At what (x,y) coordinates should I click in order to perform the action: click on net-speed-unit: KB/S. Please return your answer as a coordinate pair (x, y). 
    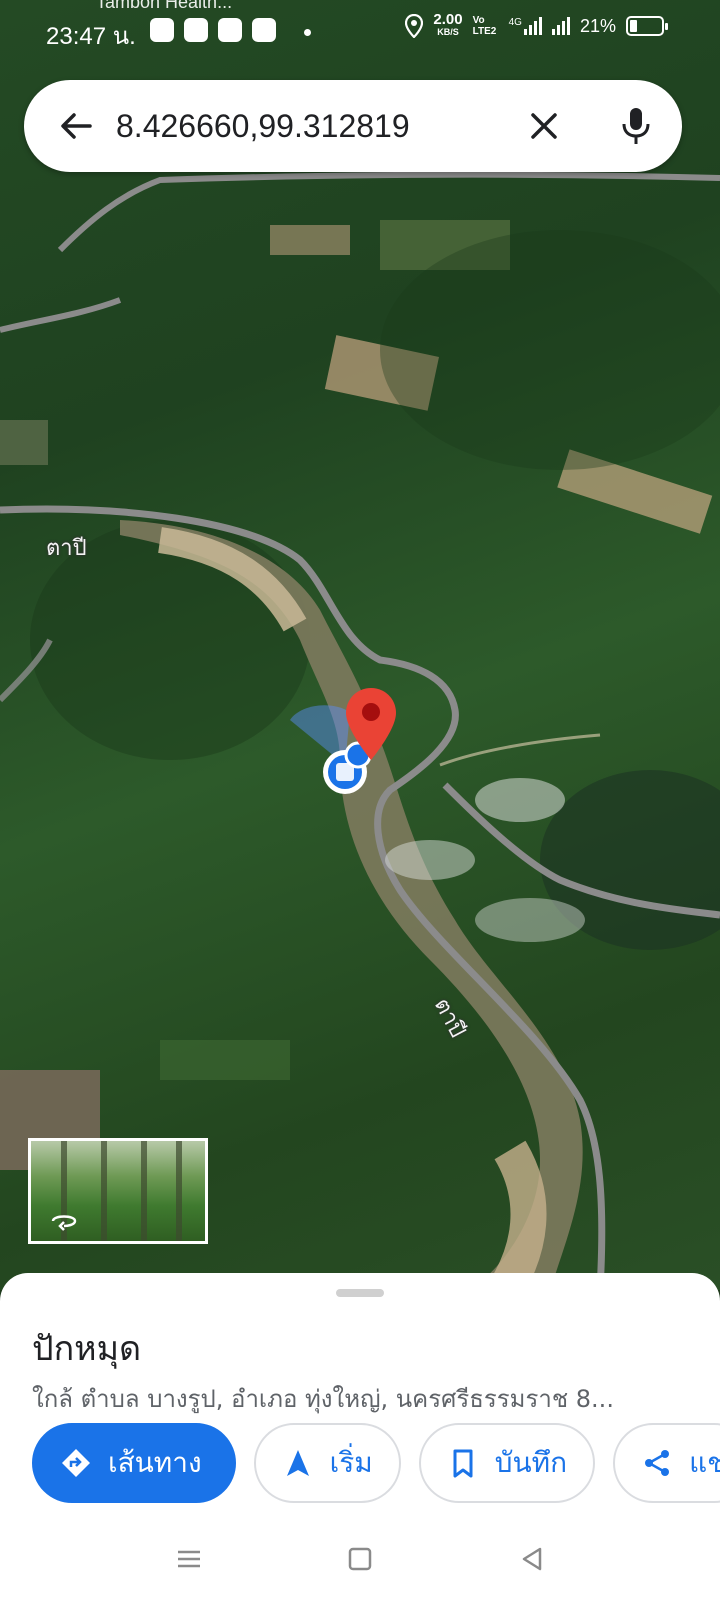
    Looking at the image, I should click on (448, 32).